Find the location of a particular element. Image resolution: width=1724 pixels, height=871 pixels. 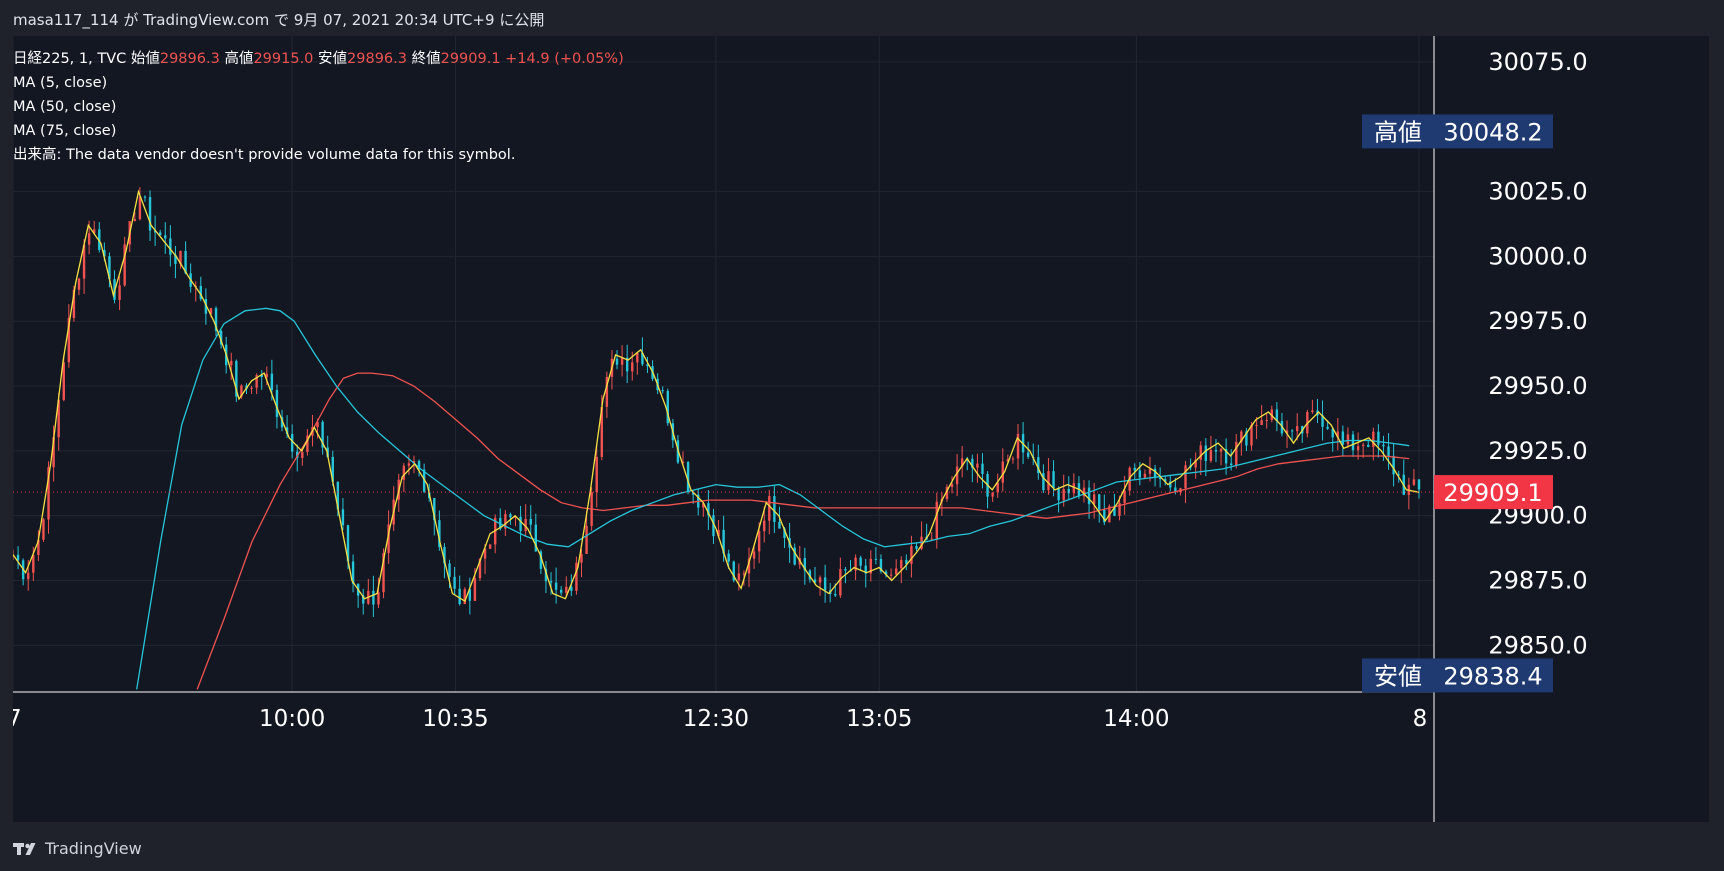

footer-brand: TradingView is located at coordinates (77, 848).